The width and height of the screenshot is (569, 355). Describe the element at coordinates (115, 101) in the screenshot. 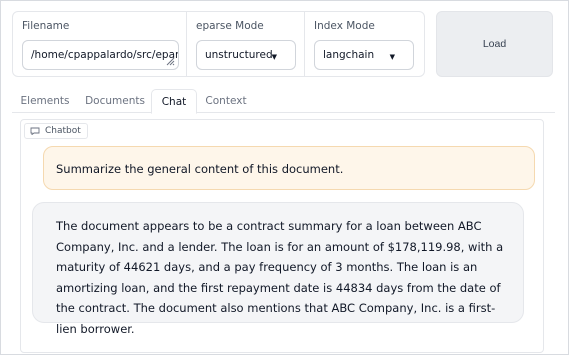

I see `tab-documents: Documents` at that location.